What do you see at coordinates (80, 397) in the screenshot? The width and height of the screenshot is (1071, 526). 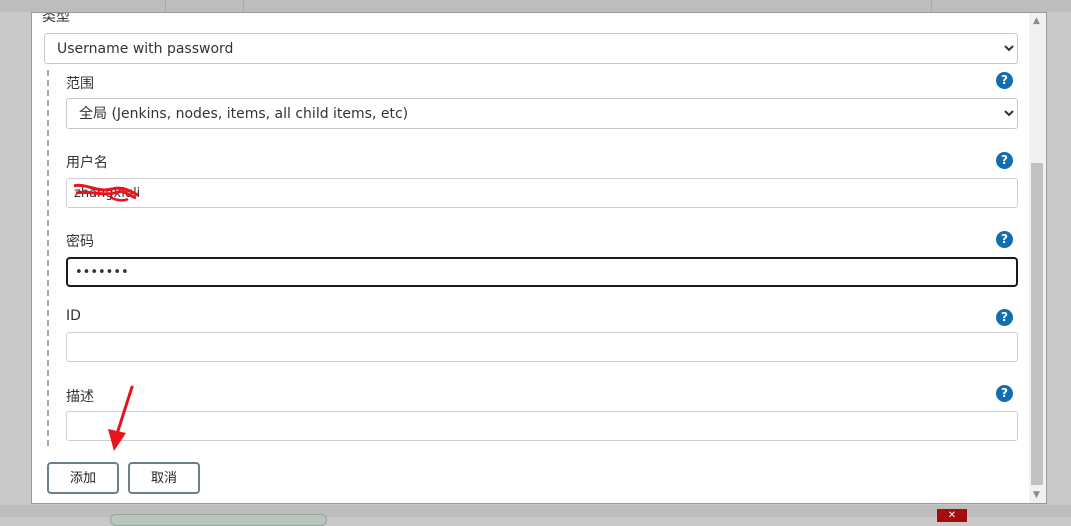 I see `description-label: 描述` at bounding box center [80, 397].